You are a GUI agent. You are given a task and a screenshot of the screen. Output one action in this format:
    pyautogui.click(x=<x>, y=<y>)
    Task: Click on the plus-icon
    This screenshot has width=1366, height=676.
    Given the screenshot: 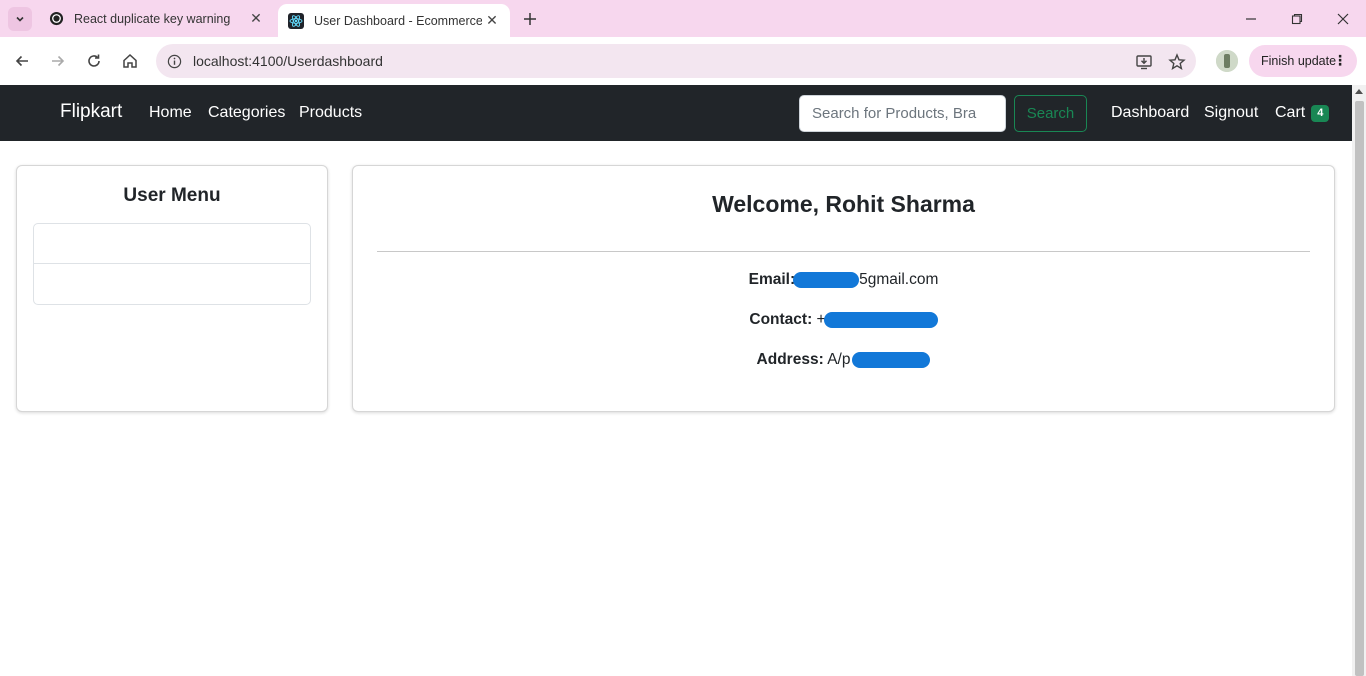 What is the action you would take?
    pyautogui.click(x=530, y=19)
    